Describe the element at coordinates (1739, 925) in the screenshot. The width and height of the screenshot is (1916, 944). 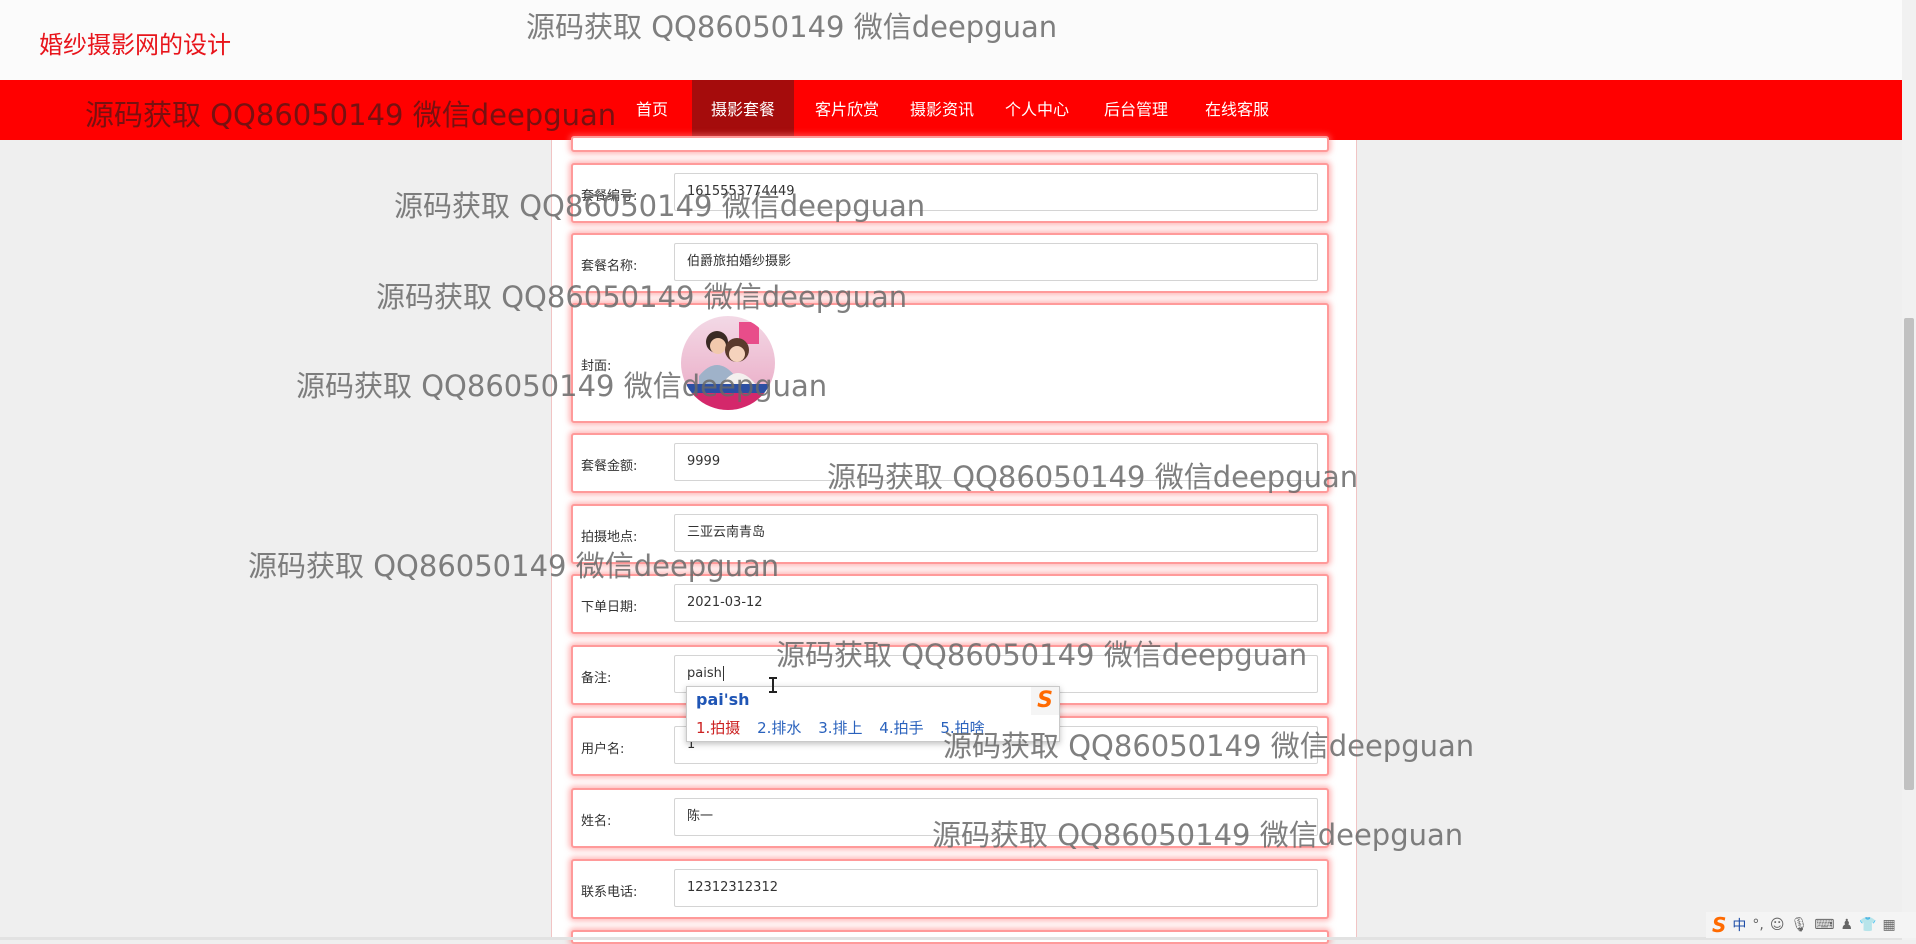
I see `language-toggle: 中` at that location.